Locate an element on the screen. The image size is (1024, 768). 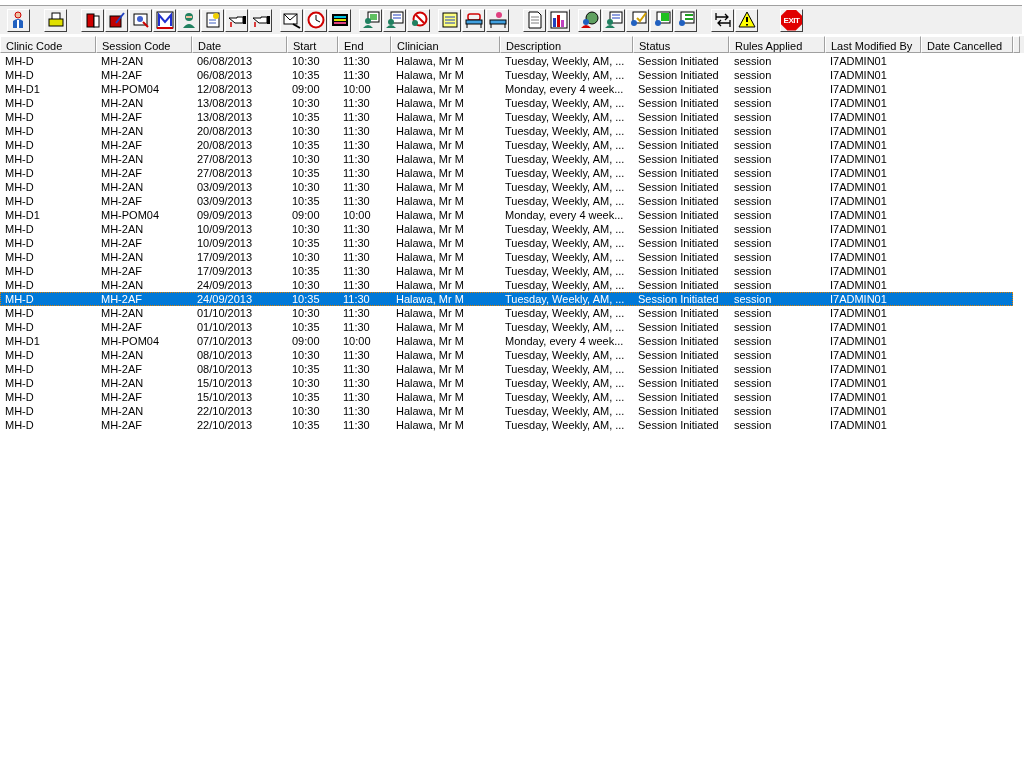
table-row: MH-D MH-2AN 13/08/2013 10:30 11:30 Halawa, Mr M Tuesday, Weekly, AM, ... Session Initiated session I7ADMIN01 is located at coordinates (506, 103).